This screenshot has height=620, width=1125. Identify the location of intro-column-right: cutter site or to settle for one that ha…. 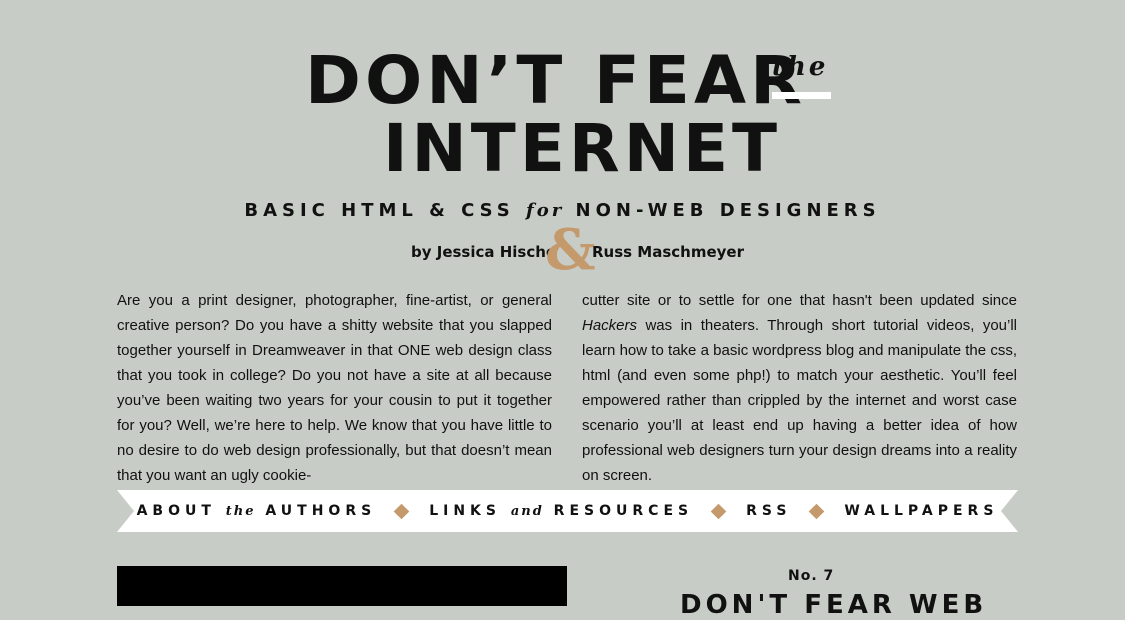
(799, 388).